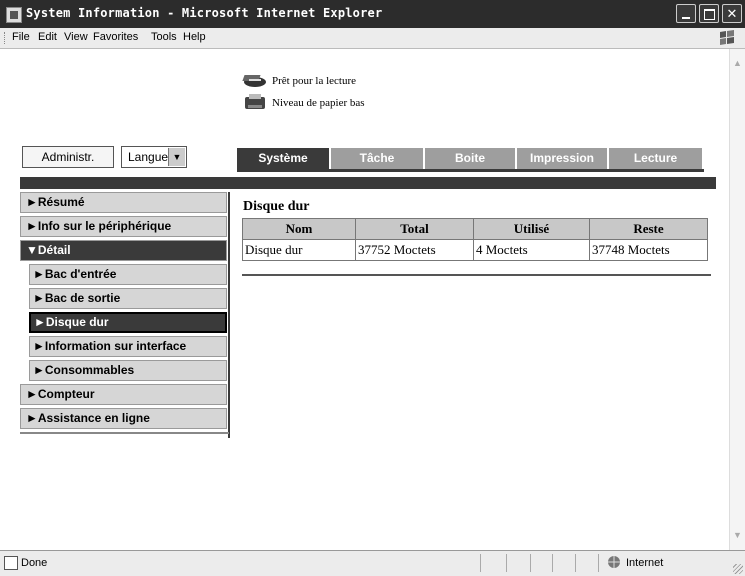 Image resolution: width=745 pixels, height=576 pixels. Describe the element at coordinates (476, 275) in the screenshot. I see `table-bottom-rule` at that location.